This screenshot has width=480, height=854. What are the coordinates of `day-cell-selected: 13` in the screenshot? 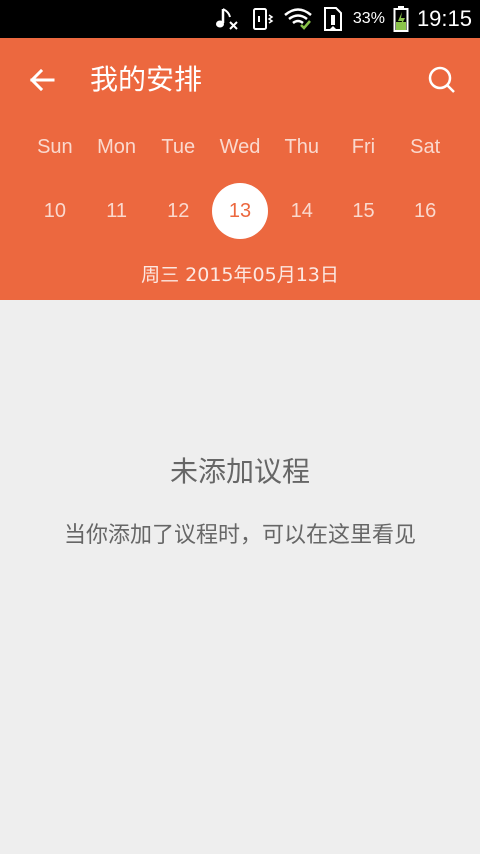 It's located at (240, 211).